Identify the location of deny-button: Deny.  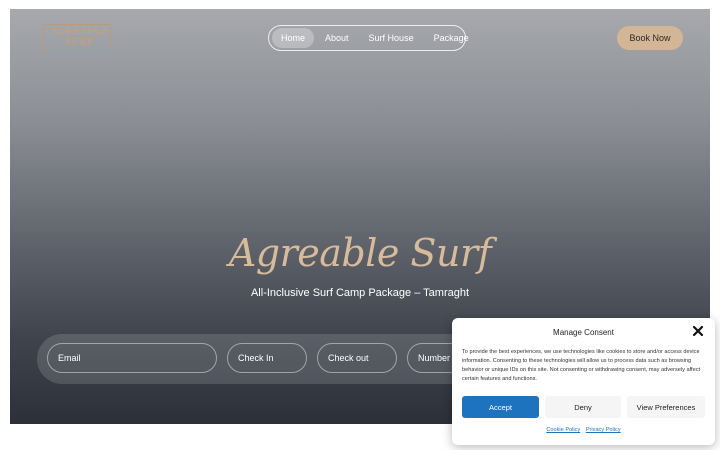
(583, 407).